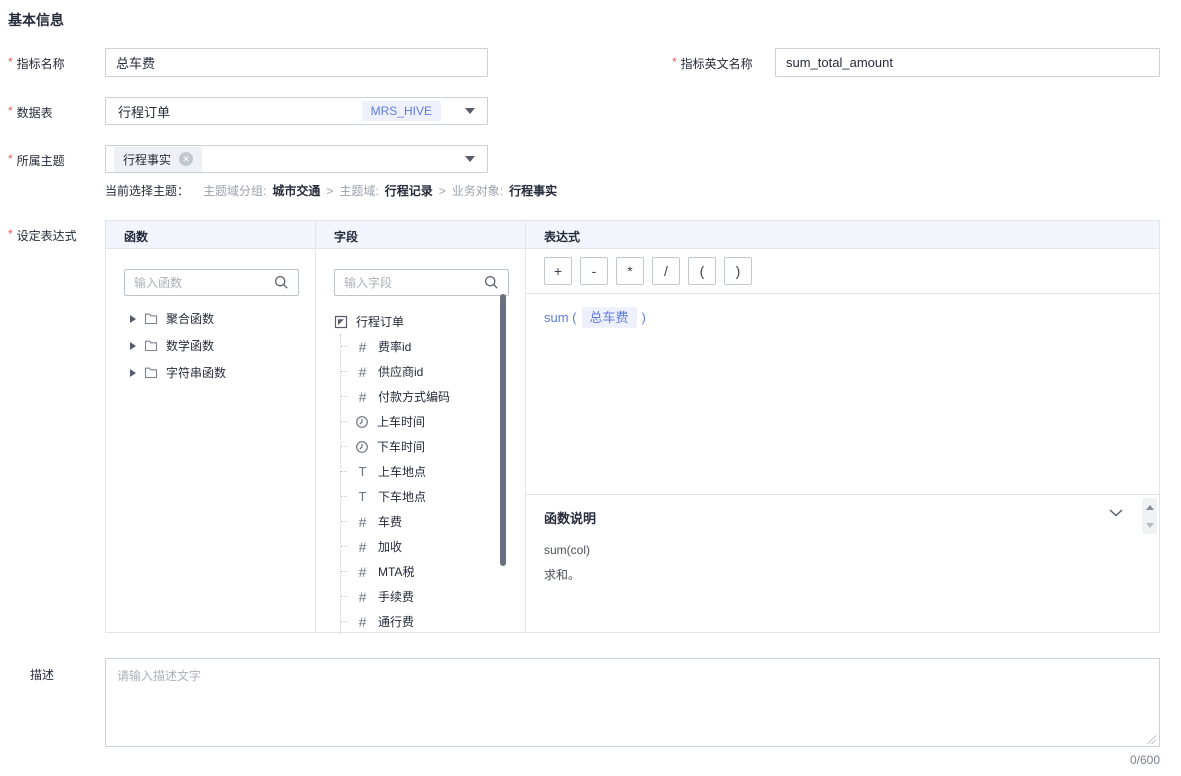 The width and height of the screenshot is (1181, 776). Describe the element at coordinates (594, 271) in the screenshot. I see `operator-minus-button: -` at that location.